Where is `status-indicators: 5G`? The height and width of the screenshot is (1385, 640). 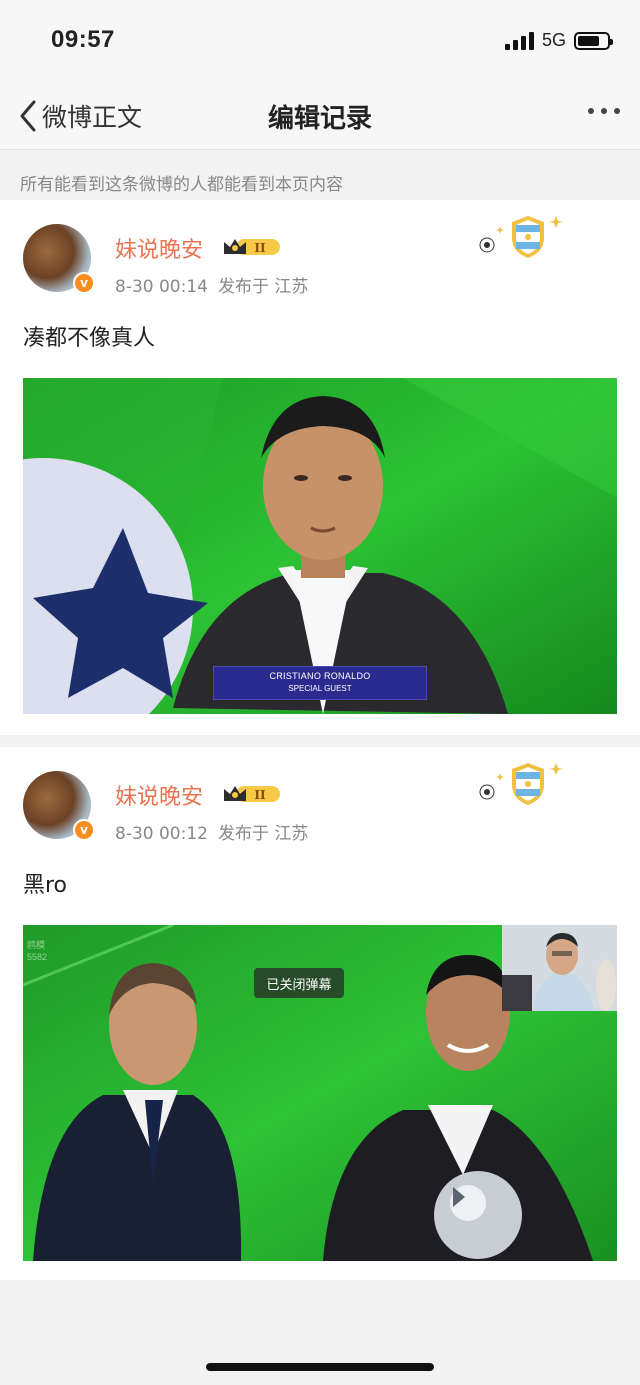
status-indicators: 5G is located at coordinates (558, 40).